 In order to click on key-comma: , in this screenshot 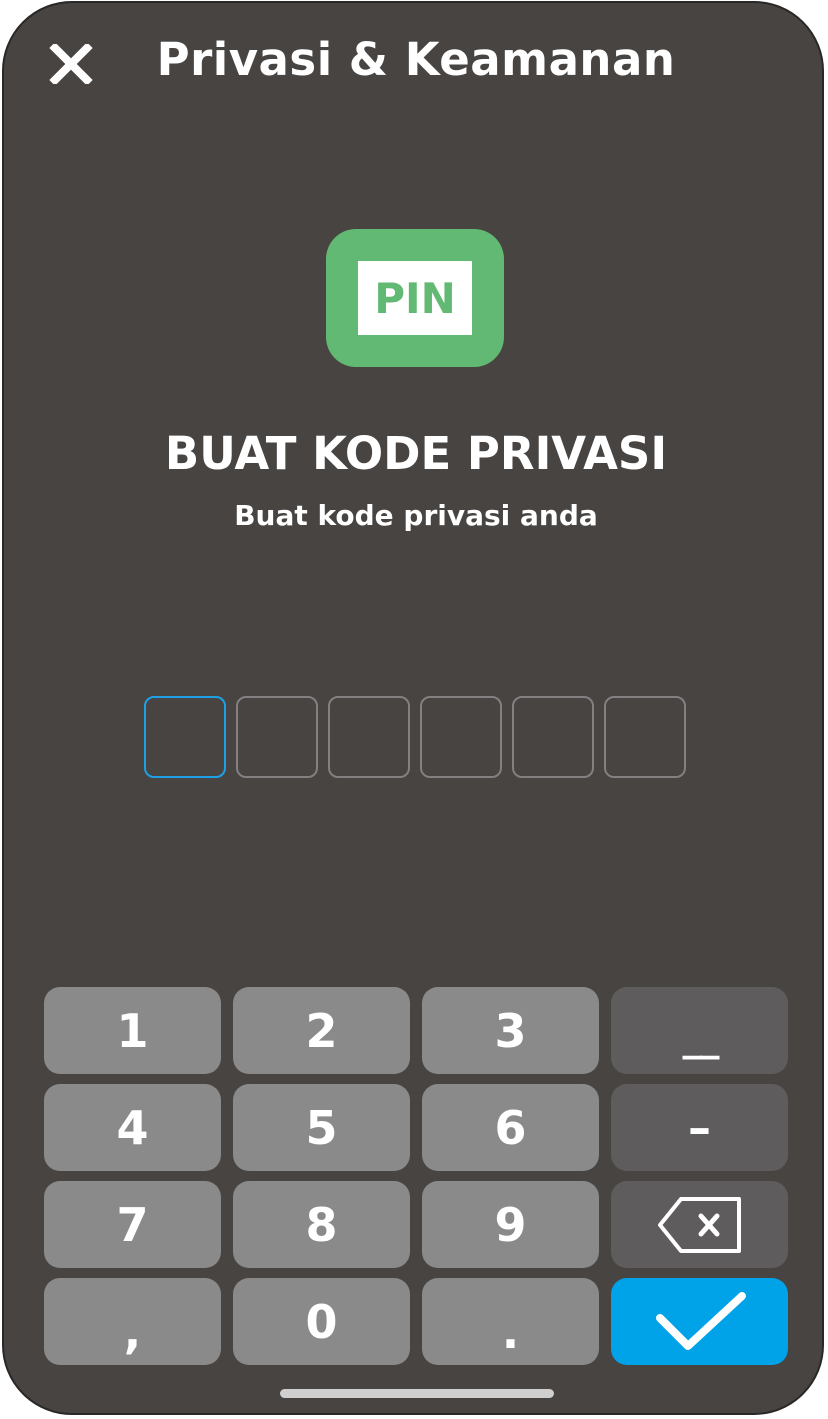, I will do `click(132, 1321)`.